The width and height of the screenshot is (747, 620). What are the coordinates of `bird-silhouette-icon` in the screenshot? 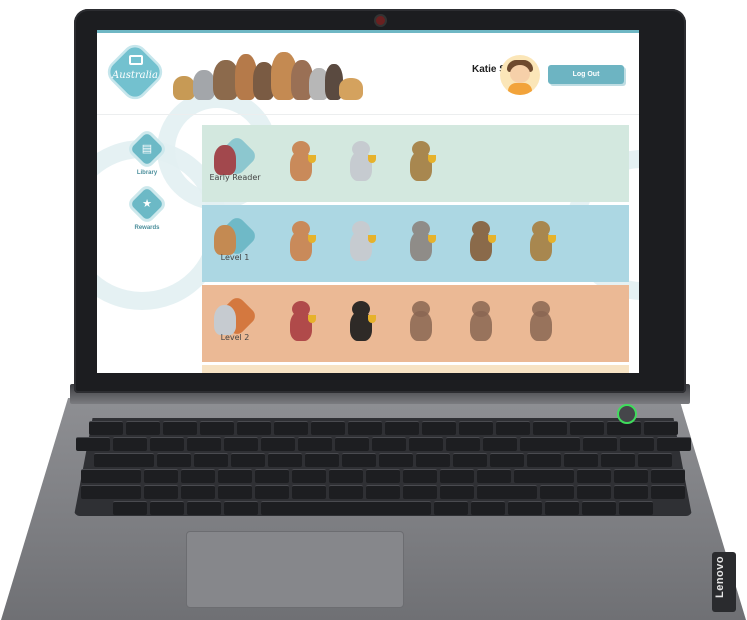 It's located at (542, 322).